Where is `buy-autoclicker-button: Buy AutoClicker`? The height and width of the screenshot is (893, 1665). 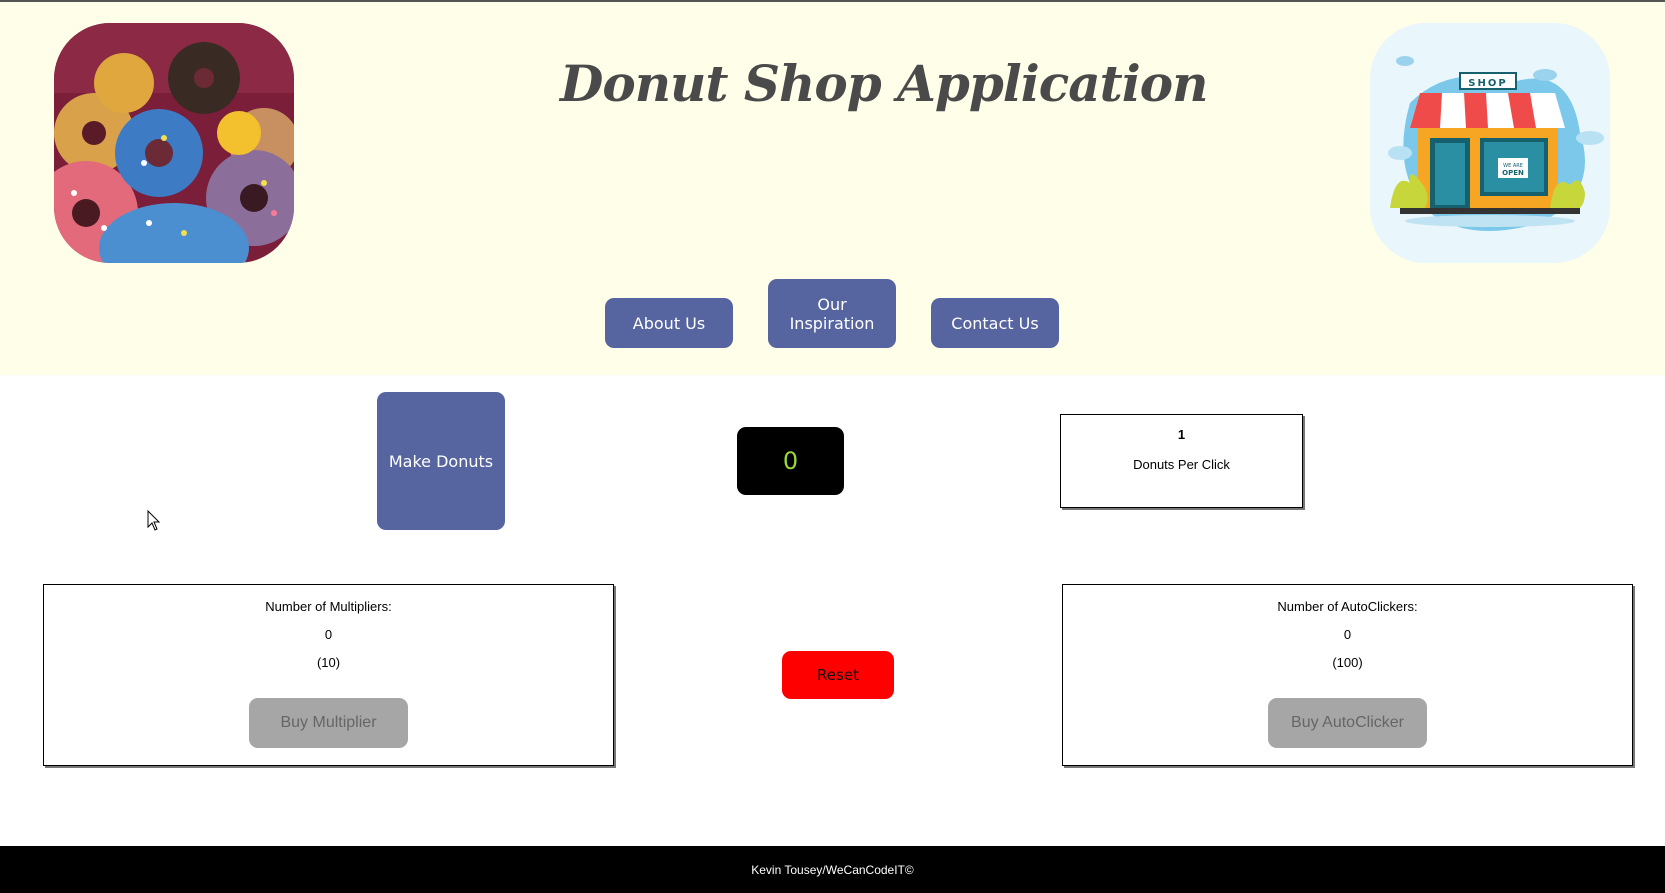
buy-autoclicker-button: Buy AutoClicker is located at coordinates (1347, 723).